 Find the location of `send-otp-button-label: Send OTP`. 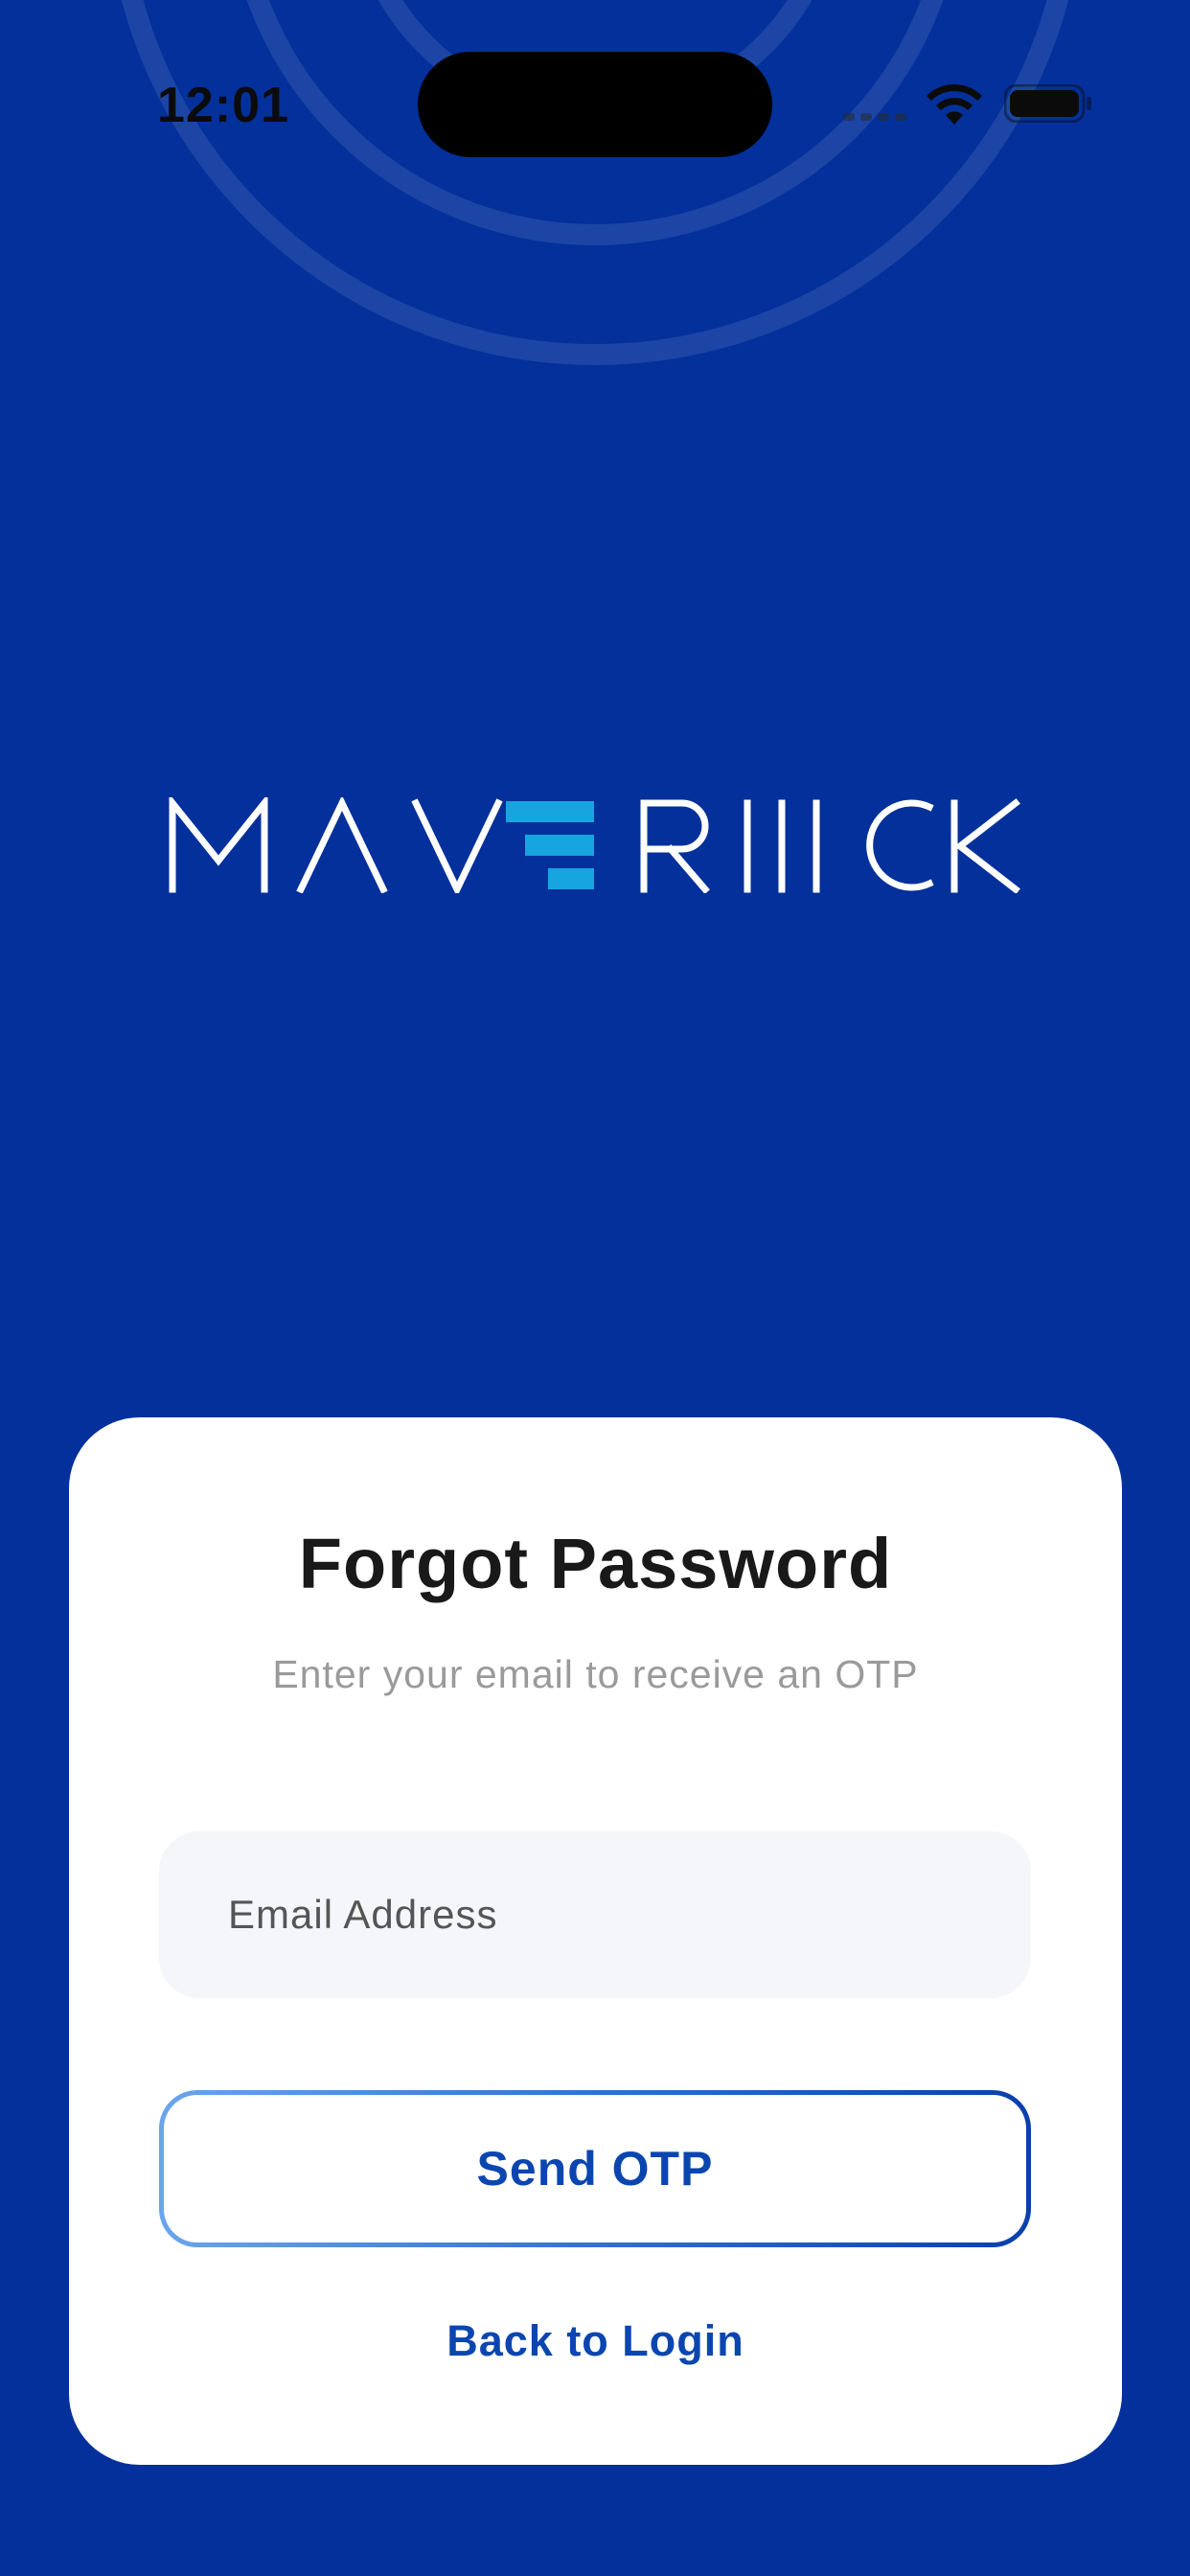

send-otp-button-label: Send OTP is located at coordinates (595, 2168).